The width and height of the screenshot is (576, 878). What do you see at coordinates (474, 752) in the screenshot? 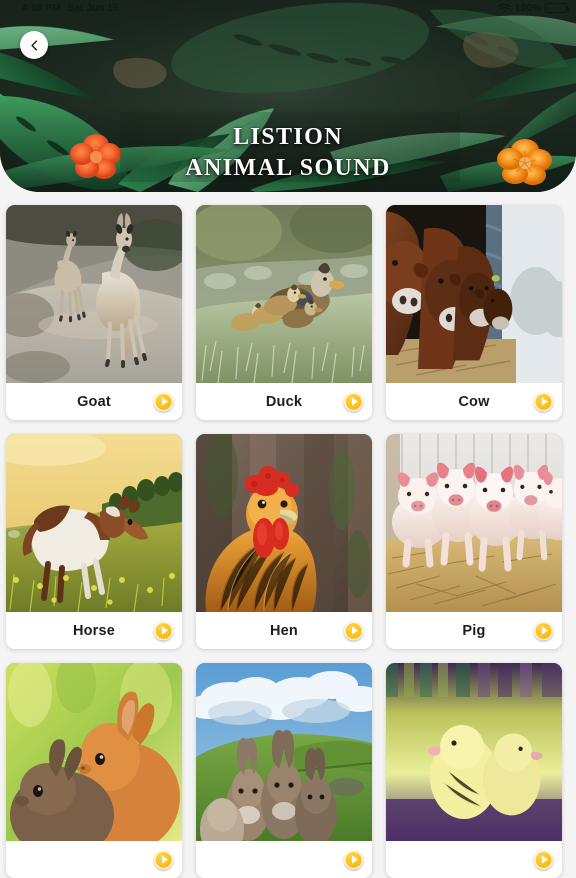
I see `animal-image-bird` at bounding box center [474, 752].